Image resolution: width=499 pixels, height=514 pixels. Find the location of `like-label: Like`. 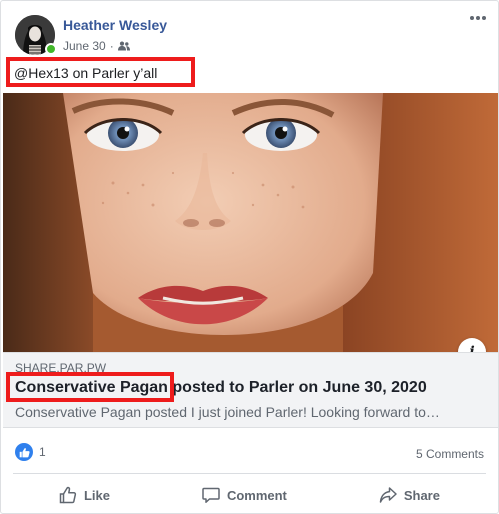

like-label: Like is located at coordinates (96, 495).